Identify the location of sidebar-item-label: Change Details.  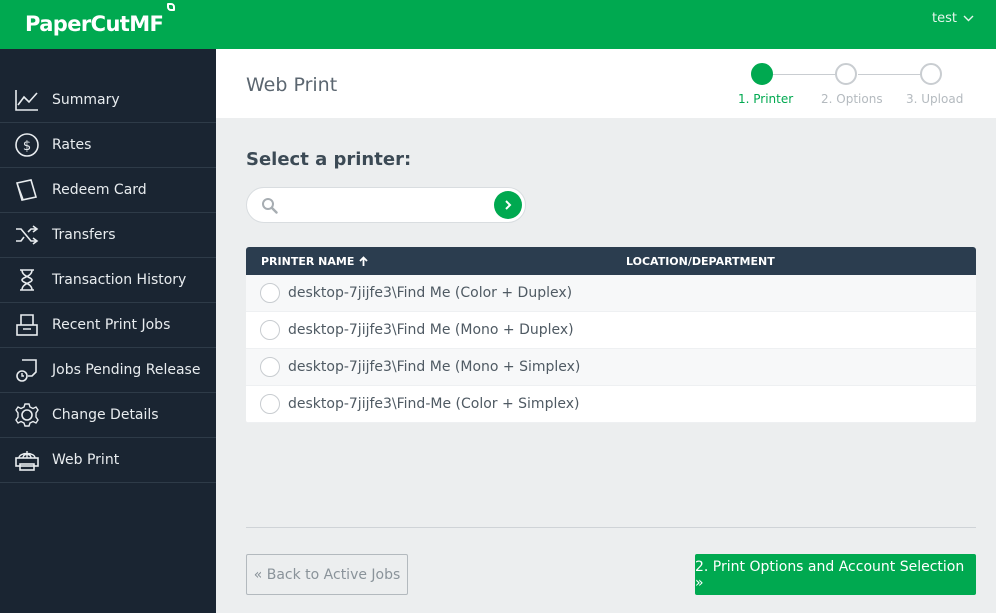
(105, 415).